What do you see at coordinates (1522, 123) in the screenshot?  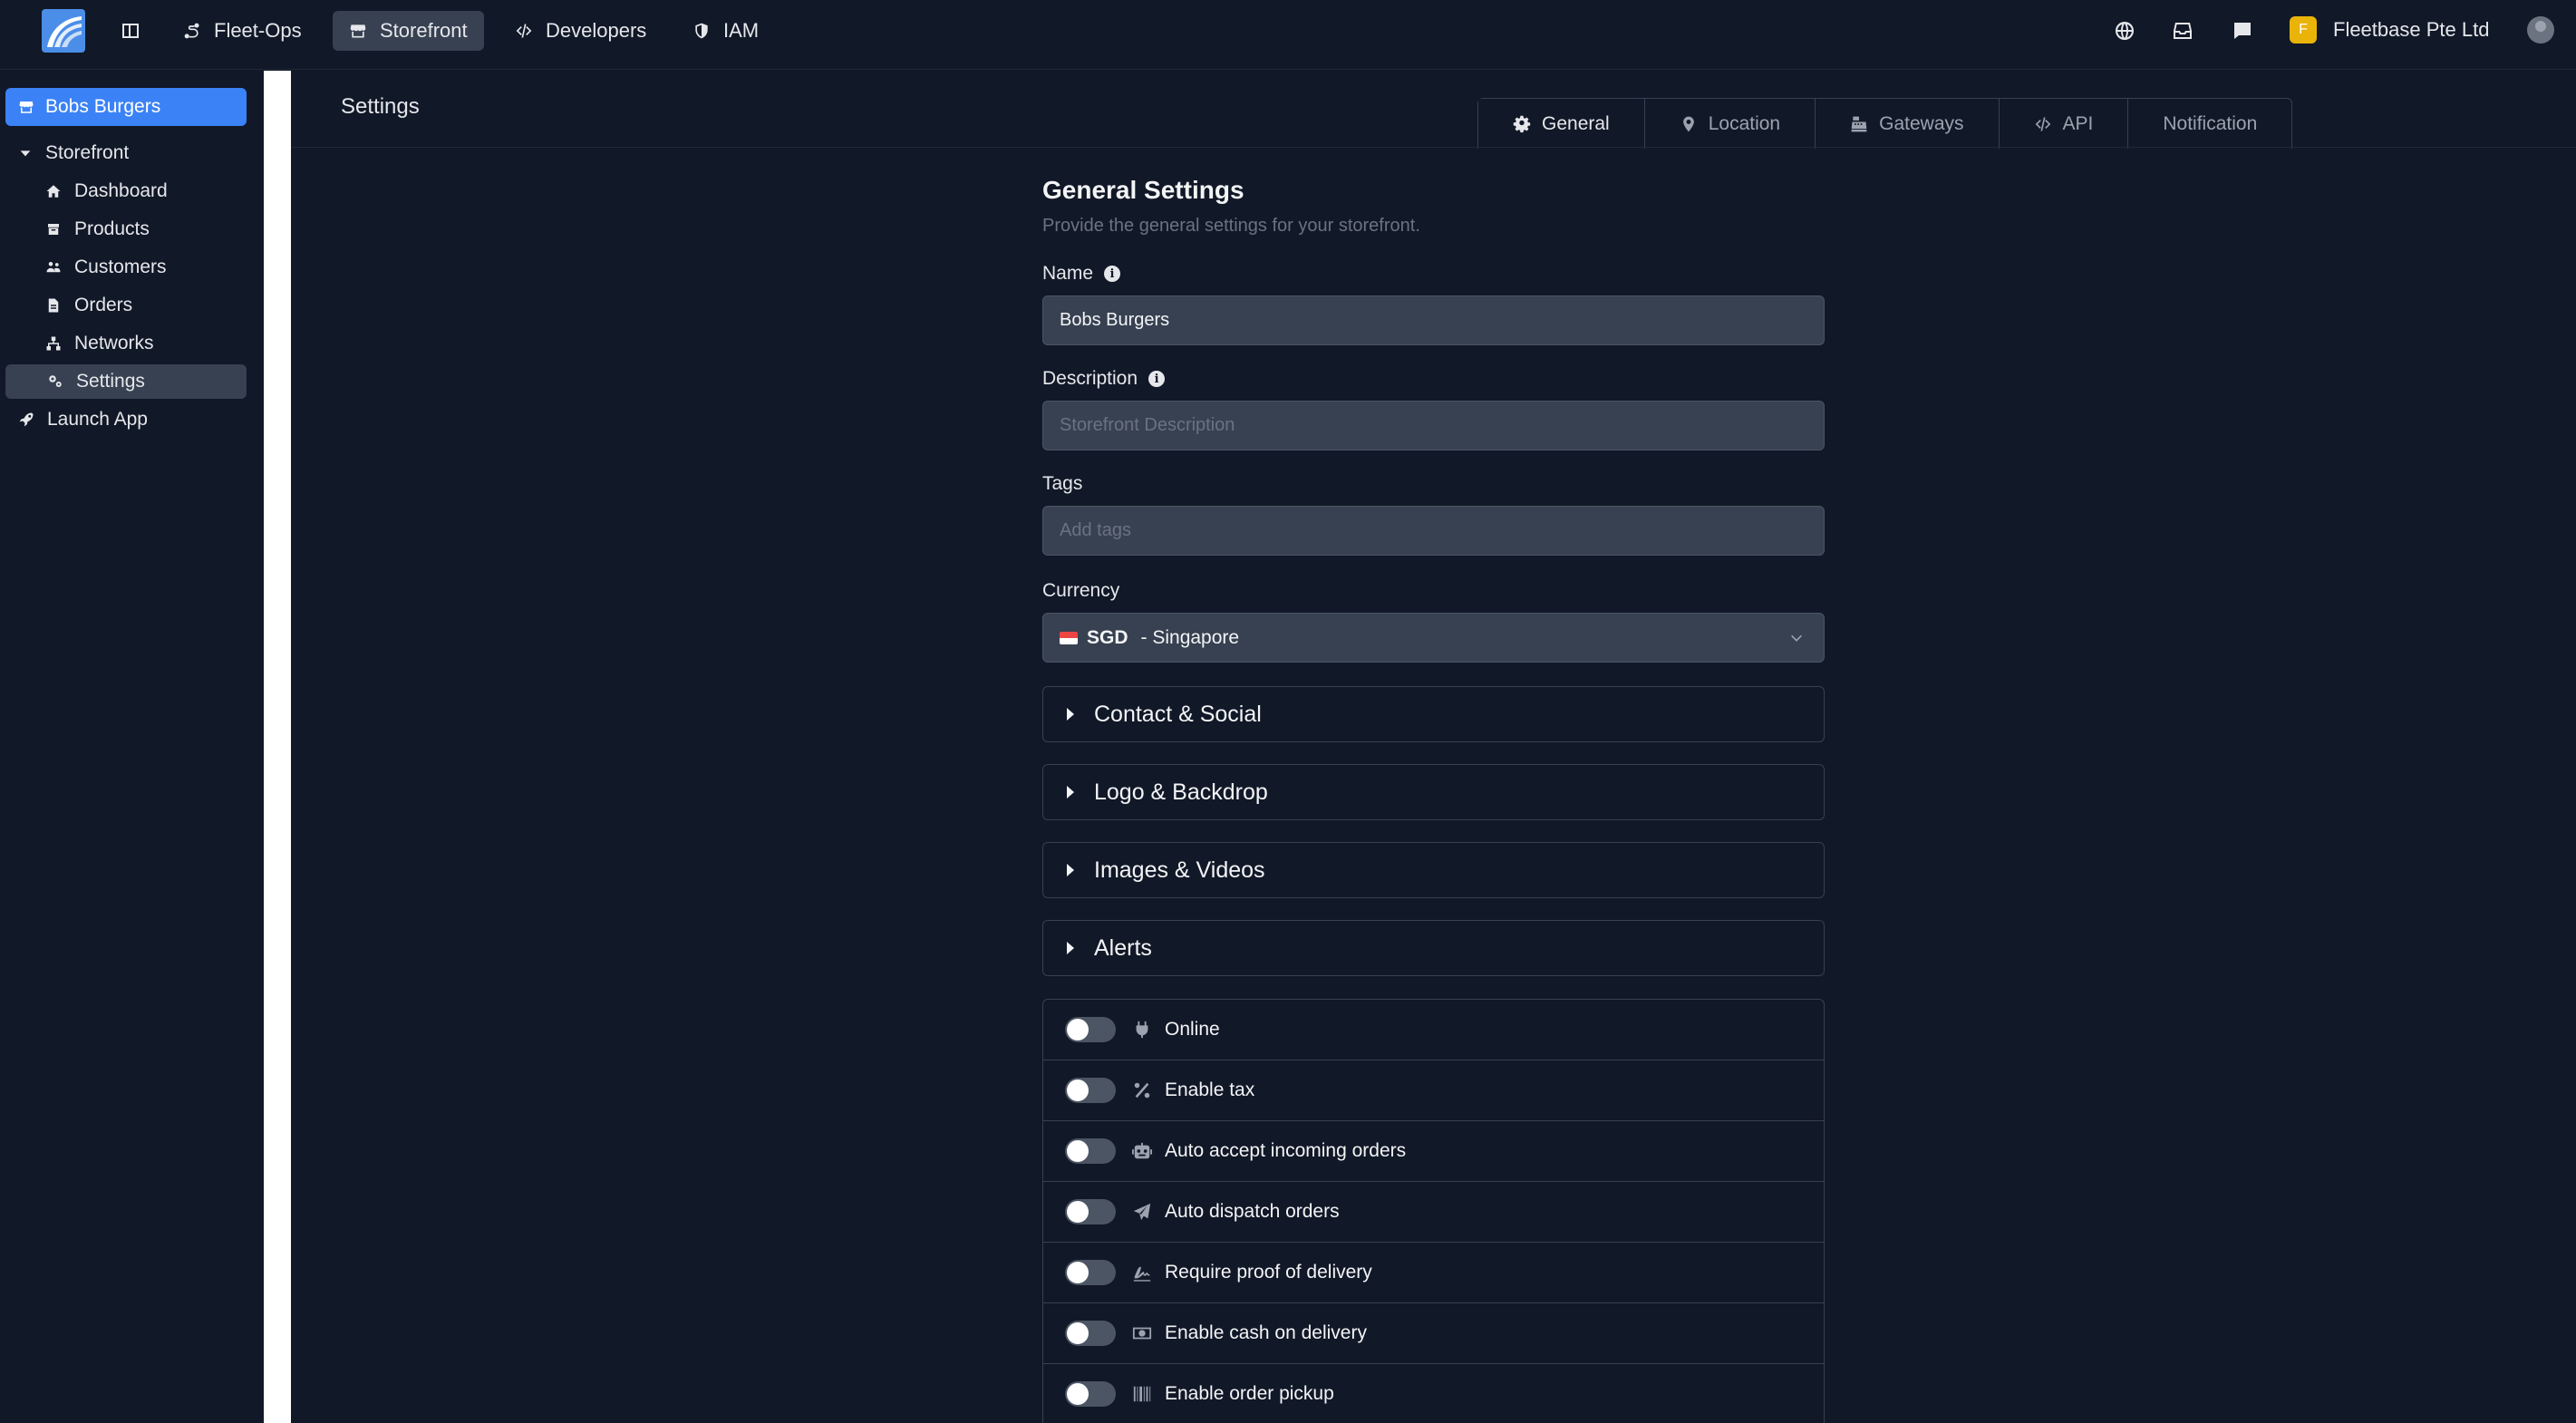 I see `gear-icon` at bounding box center [1522, 123].